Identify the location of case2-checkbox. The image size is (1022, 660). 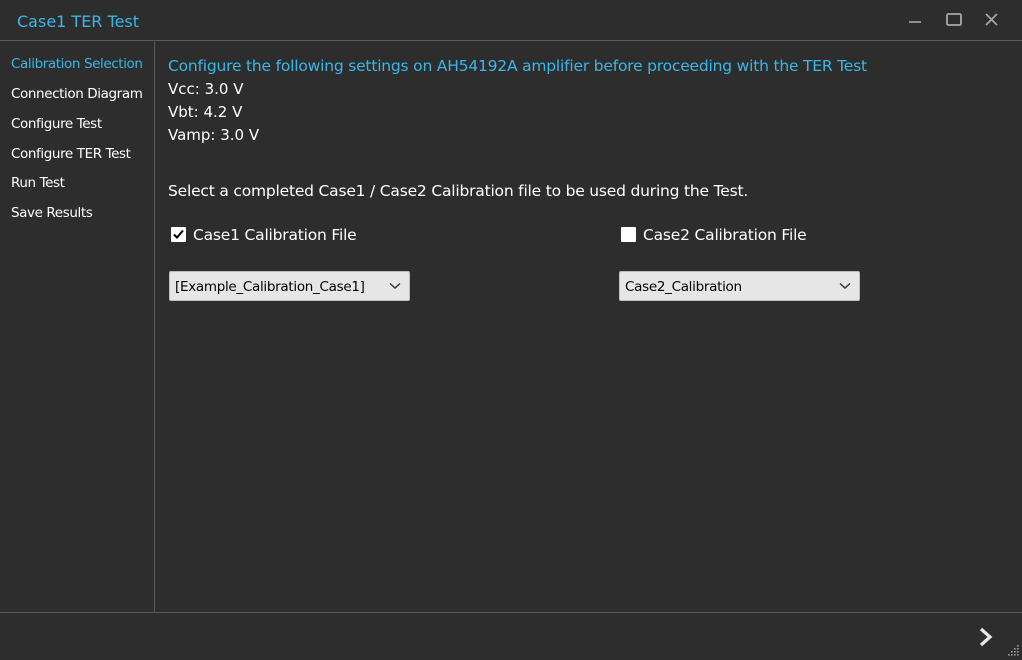
(628, 234).